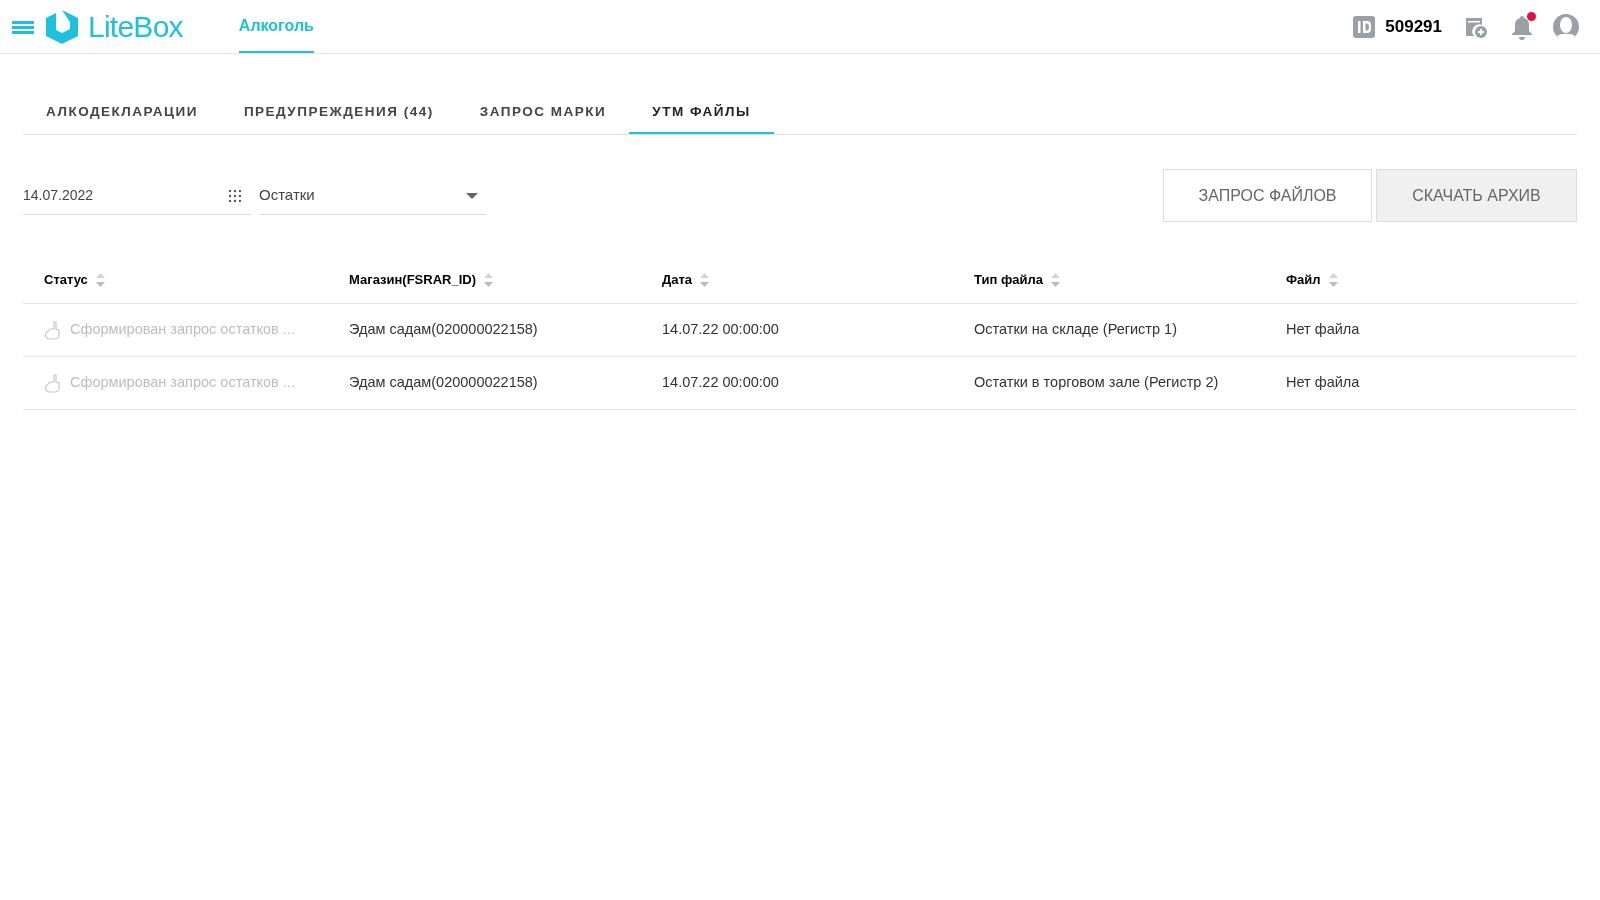 The width and height of the screenshot is (1600, 900). I want to click on table-cell: Остатки на складе (Регистр 1), so click(1075, 329).